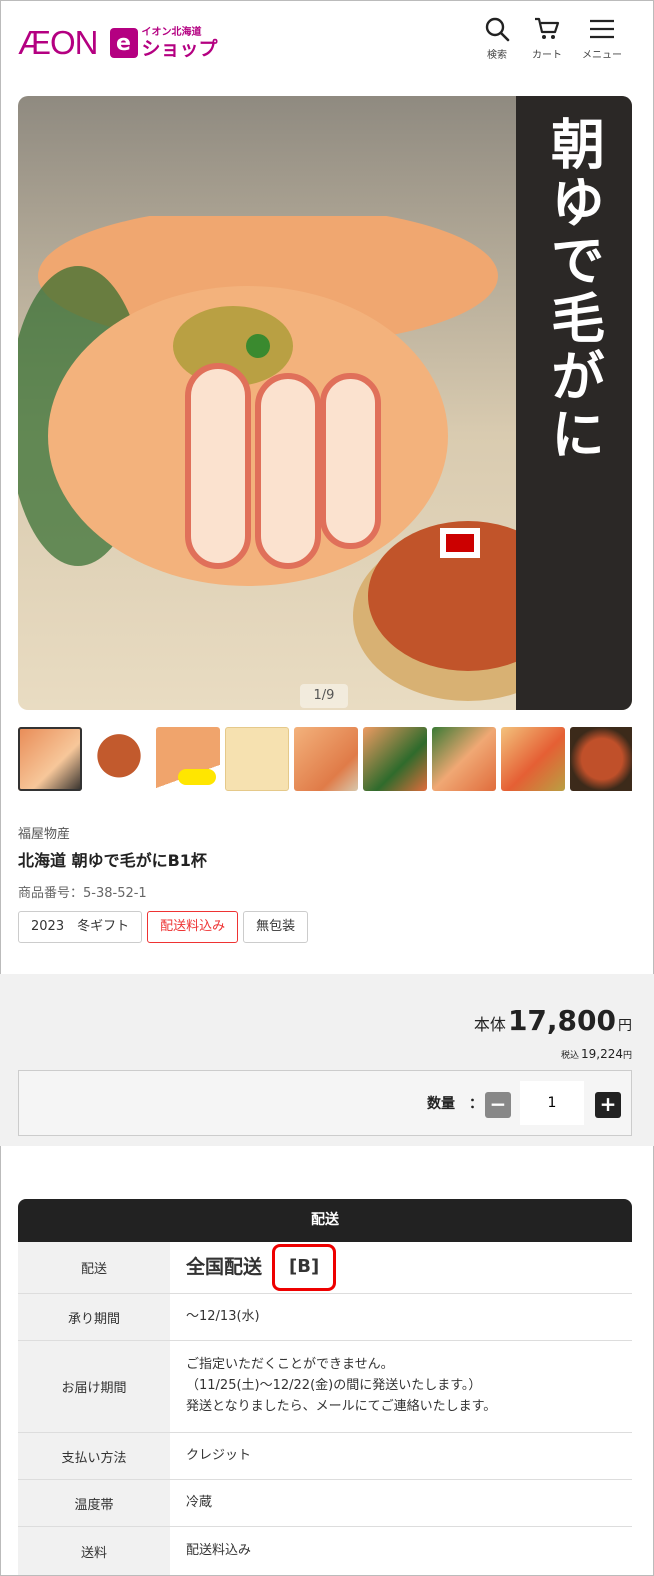 The image size is (654, 1576). I want to click on product-tags: 2023 冬ギフト 配送料込み 無包装, so click(163, 927).